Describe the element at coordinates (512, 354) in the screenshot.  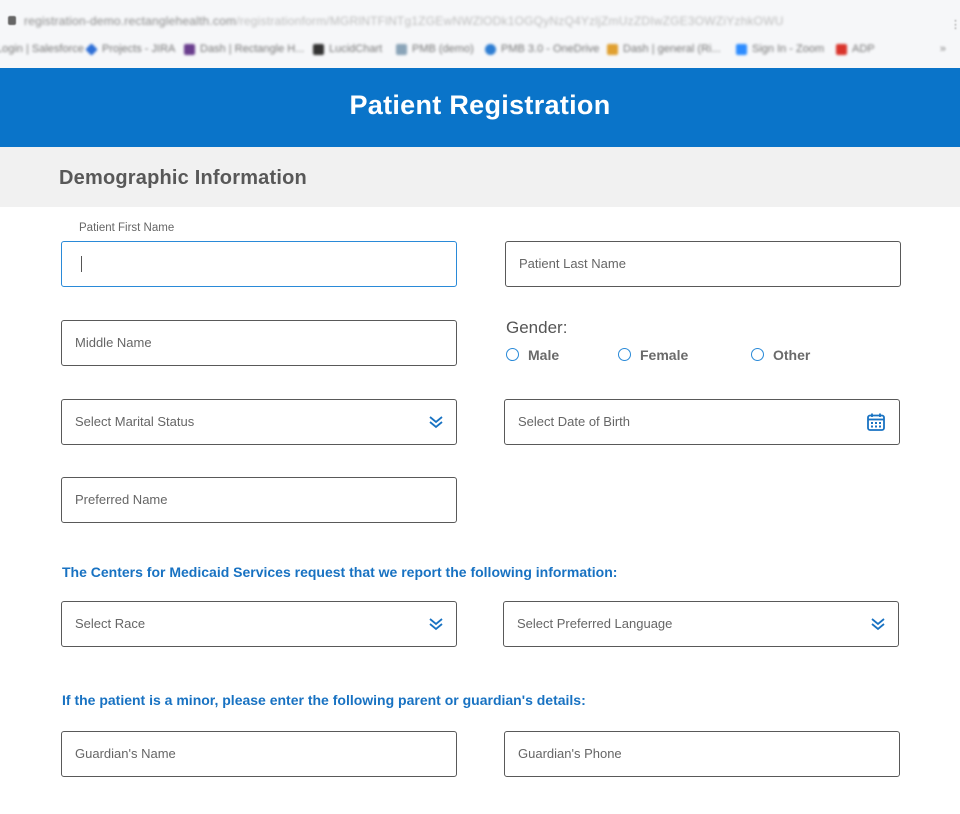
I see `gender-radio-male` at that location.